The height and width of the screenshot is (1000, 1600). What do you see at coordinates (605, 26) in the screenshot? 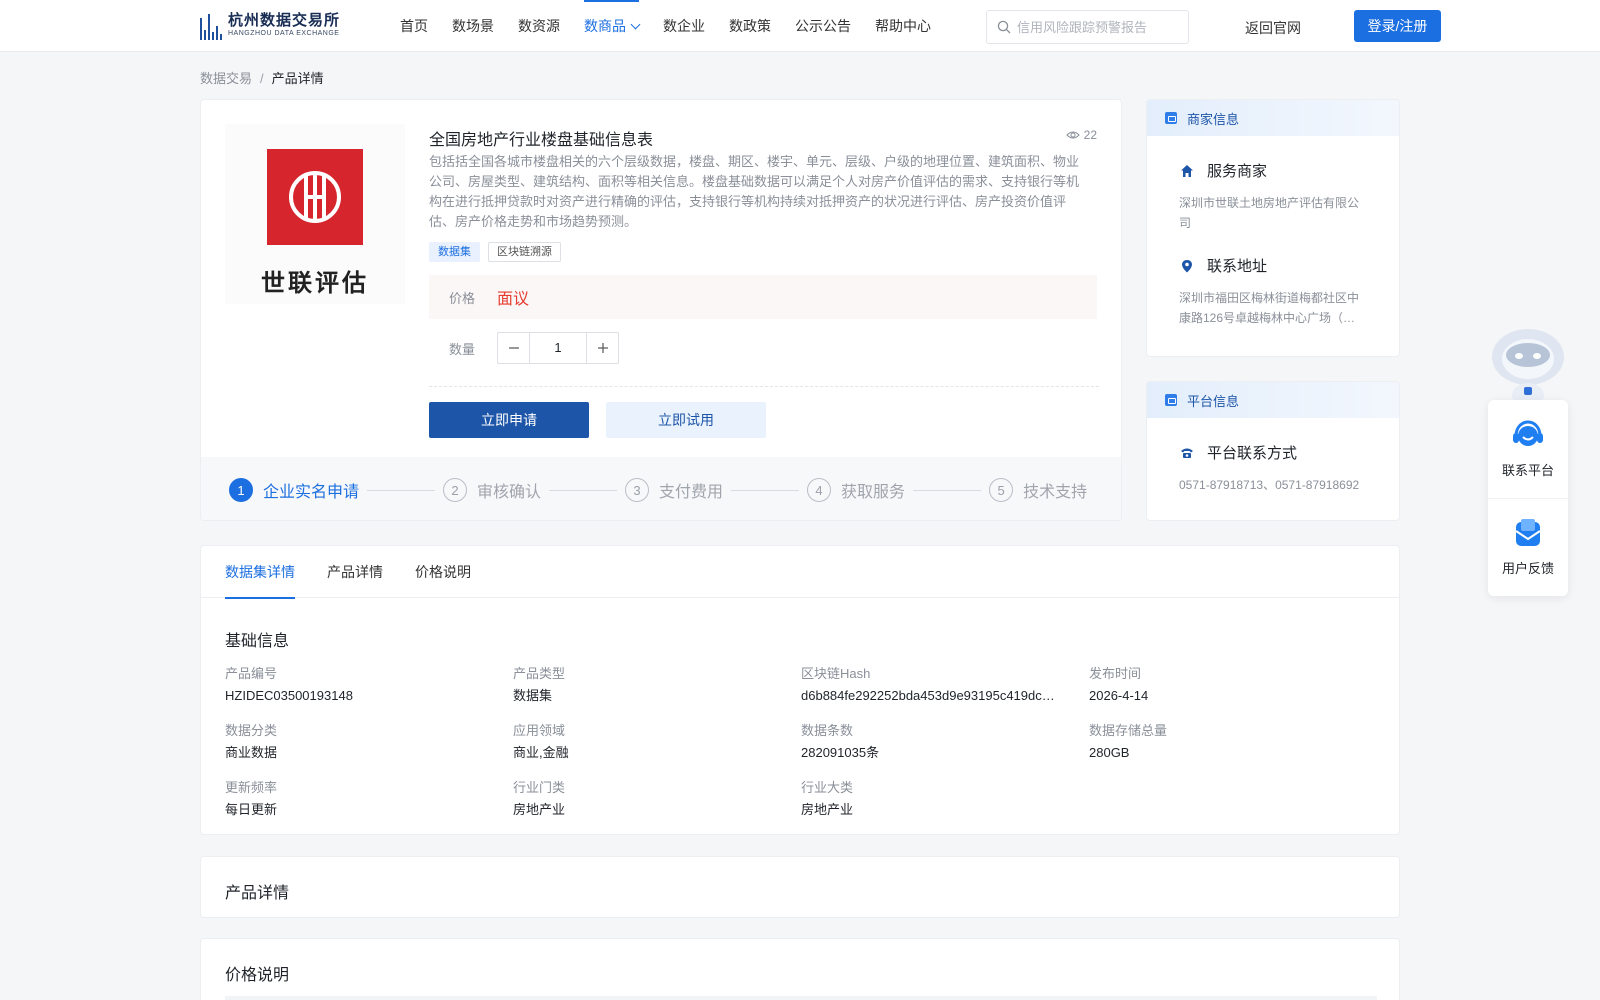
I see `nav-products-label: 数商品` at bounding box center [605, 26].